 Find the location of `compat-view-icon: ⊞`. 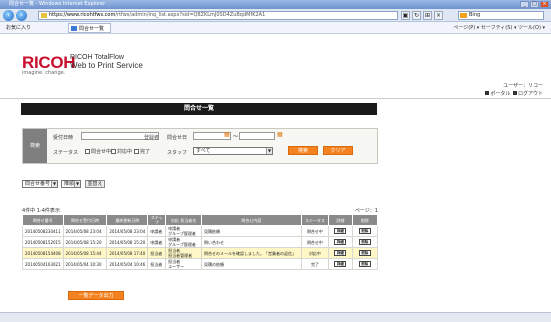

compat-view-icon: ⊞ is located at coordinates (427, 15).